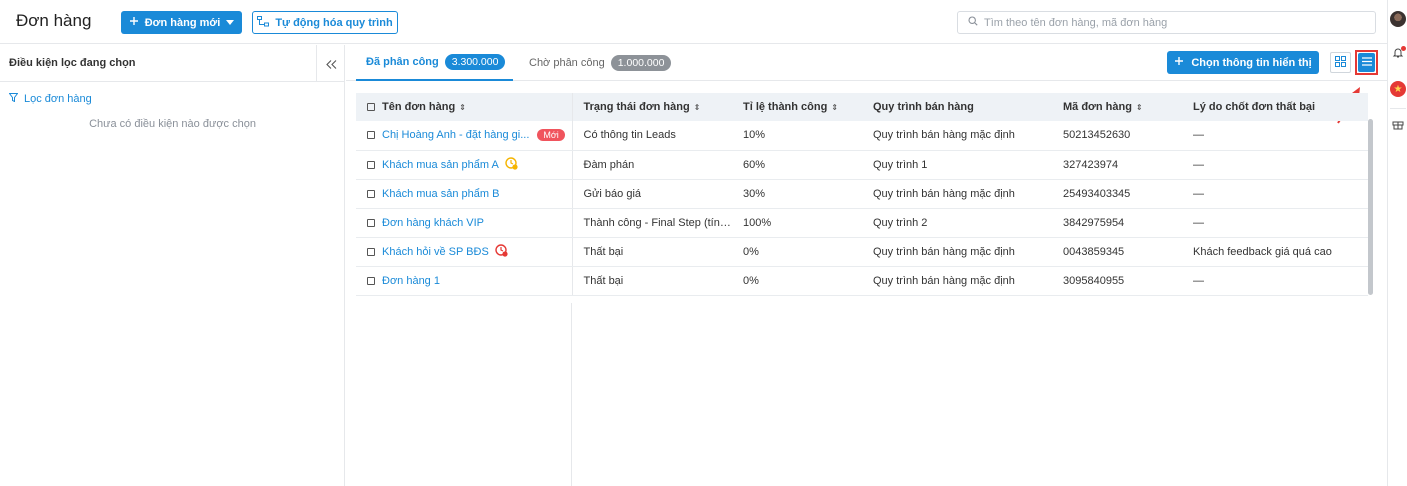 The image size is (1407, 486). What do you see at coordinates (797, 281) in the screenshot?
I see `cell-rate: 0%` at bounding box center [797, 281].